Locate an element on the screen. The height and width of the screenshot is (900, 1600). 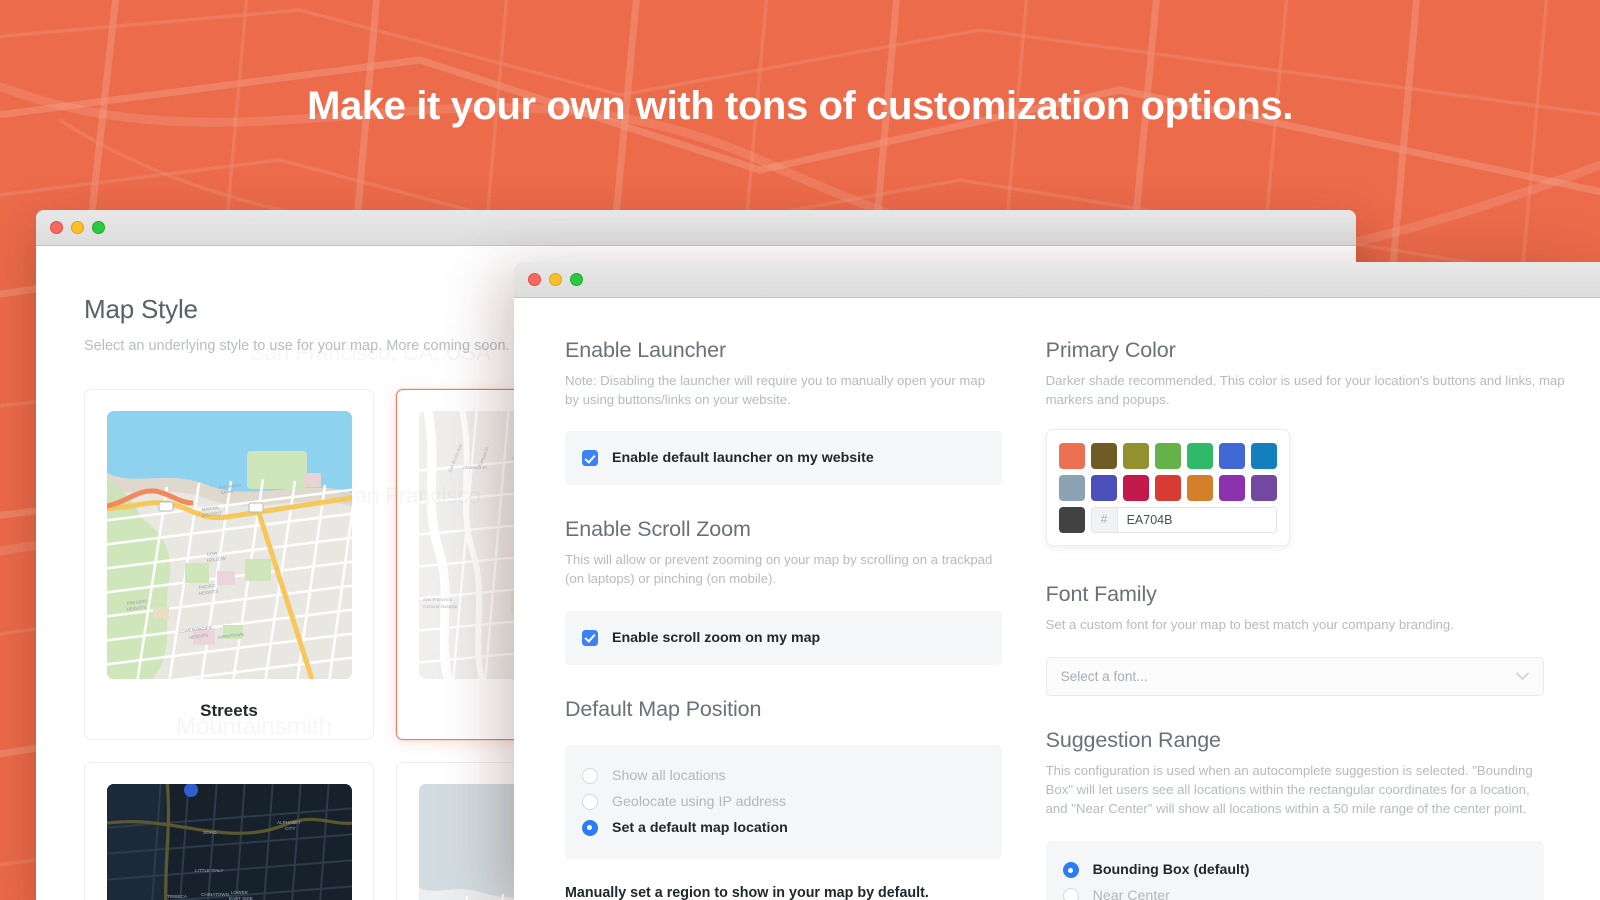
section-title: Font Family is located at coordinates (1101, 594).